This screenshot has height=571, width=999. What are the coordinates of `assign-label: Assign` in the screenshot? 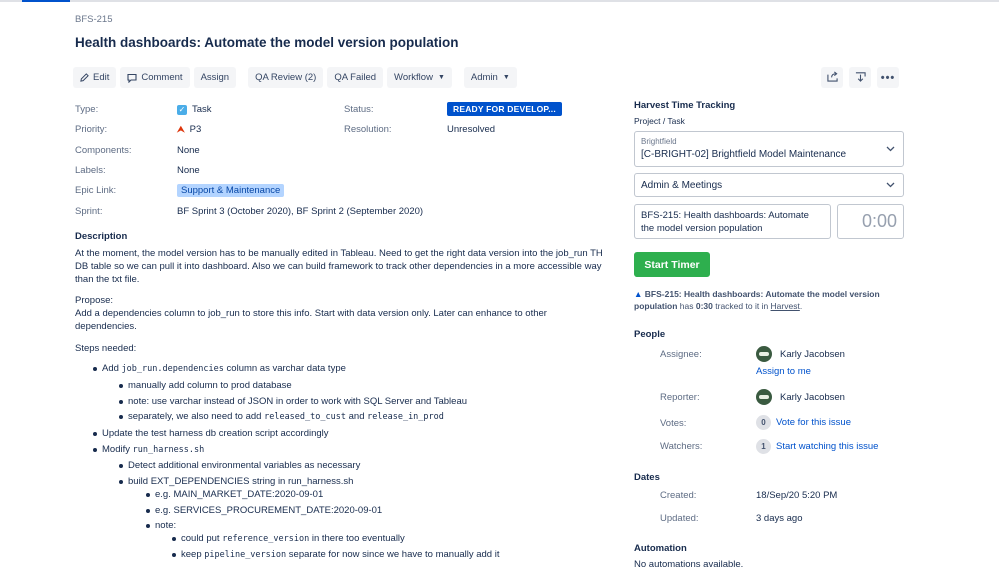 It's located at (215, 77).